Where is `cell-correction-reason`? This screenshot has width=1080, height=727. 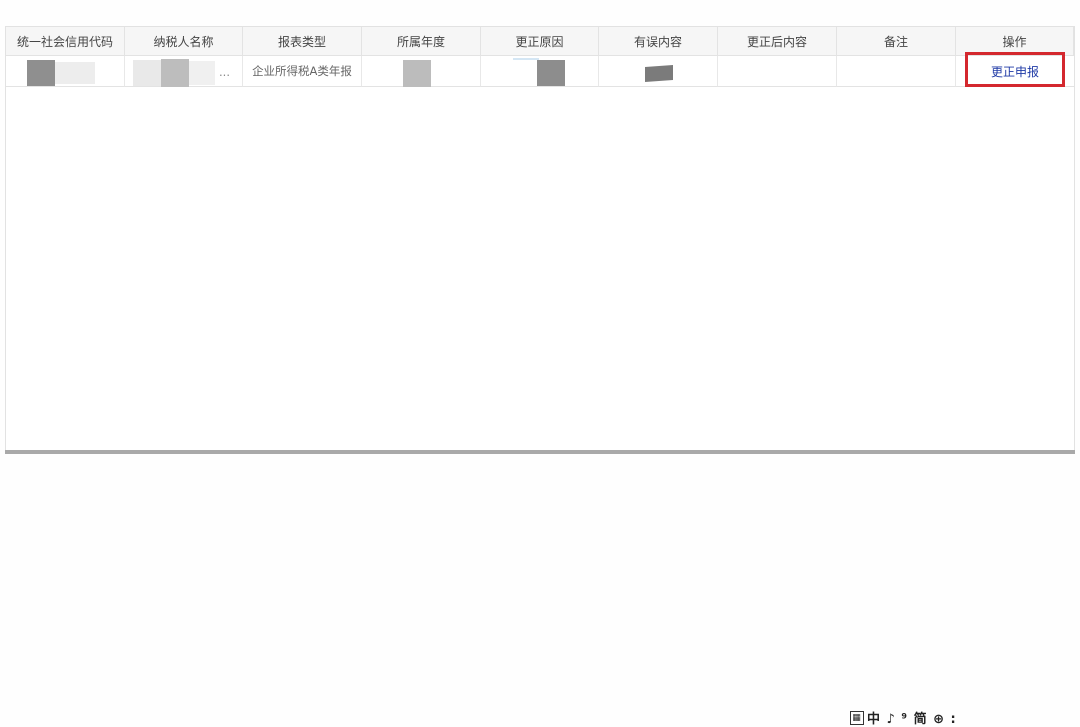 cell-correction-reason is located at coordinates (540, 71).